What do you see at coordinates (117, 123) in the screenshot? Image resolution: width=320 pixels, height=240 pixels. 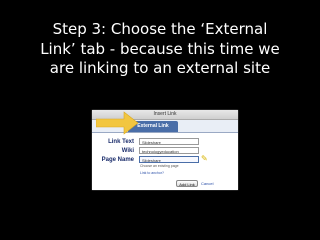 I see `arrow-right-icon` at bounding box center [117, 123].